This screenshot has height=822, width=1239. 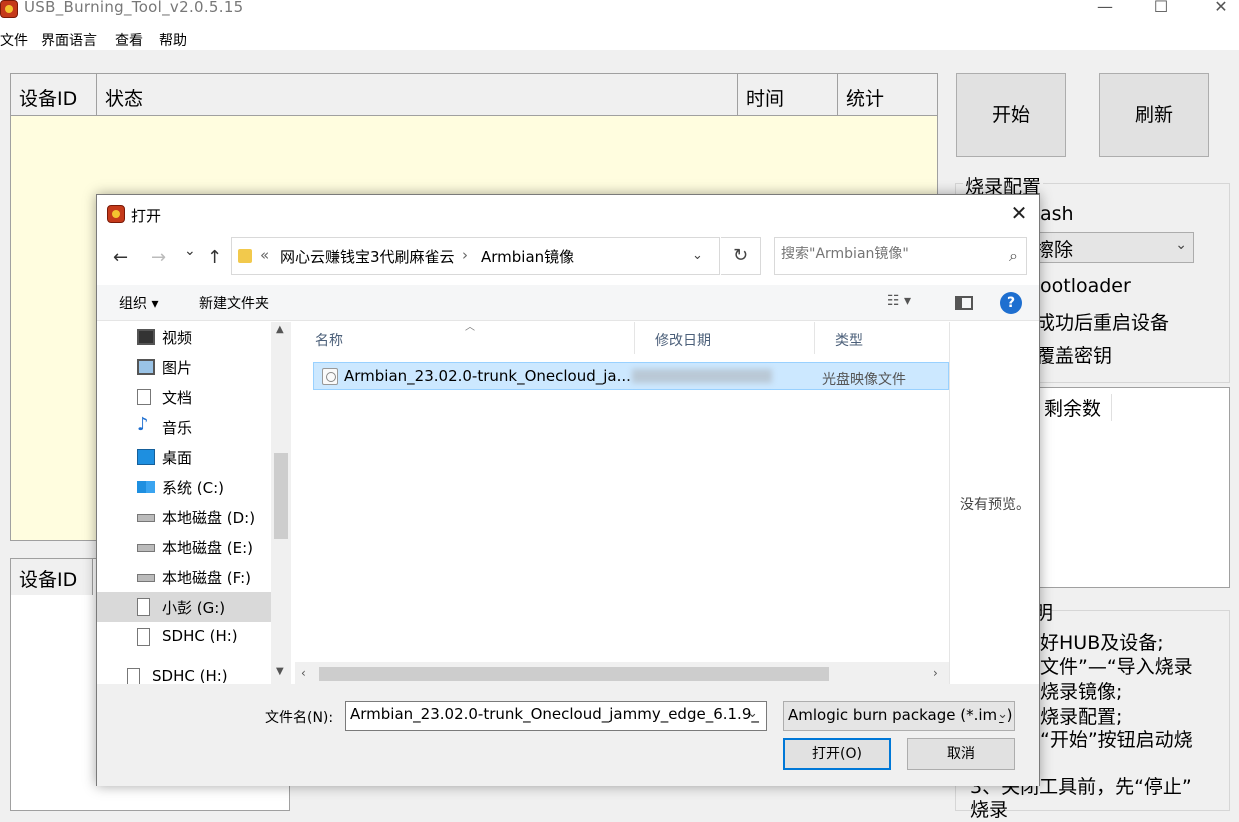 What do you see at coordinates (1078, 407) in the screenshot?
I see `remaining-count-header: 剩余数` at bounding box center [1078, 407].